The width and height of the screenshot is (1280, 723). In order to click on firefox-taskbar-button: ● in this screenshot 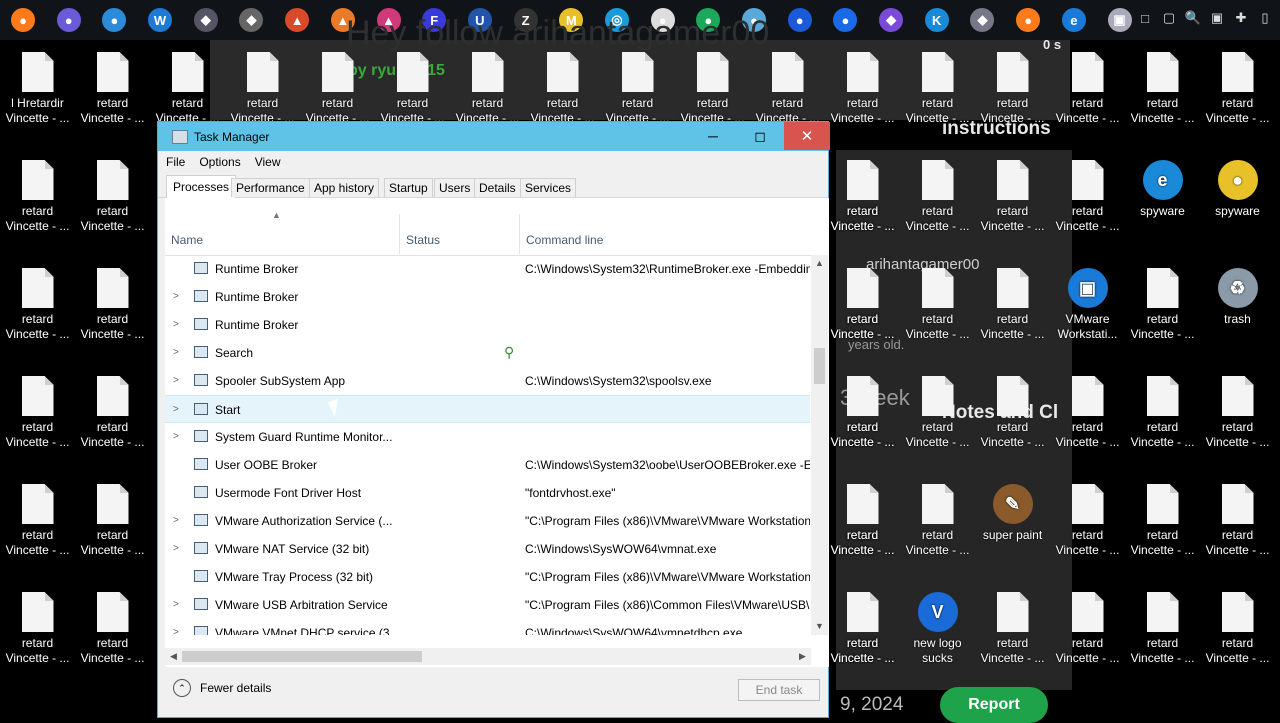, I will do `click(23, 20)`.